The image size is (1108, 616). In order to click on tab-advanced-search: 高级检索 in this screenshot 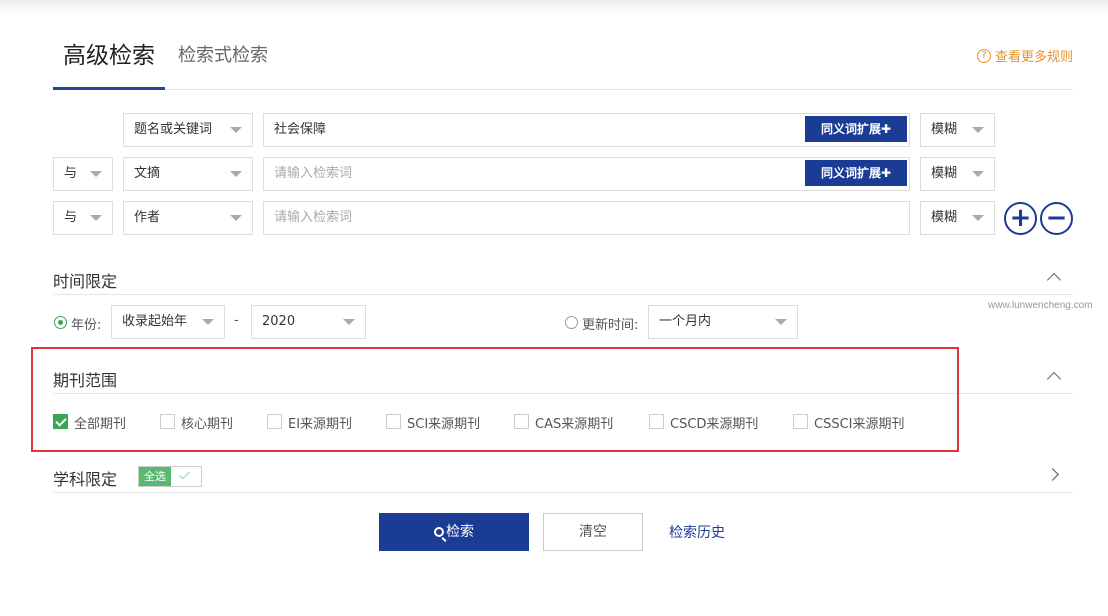, I will do `click(109, 64)`.